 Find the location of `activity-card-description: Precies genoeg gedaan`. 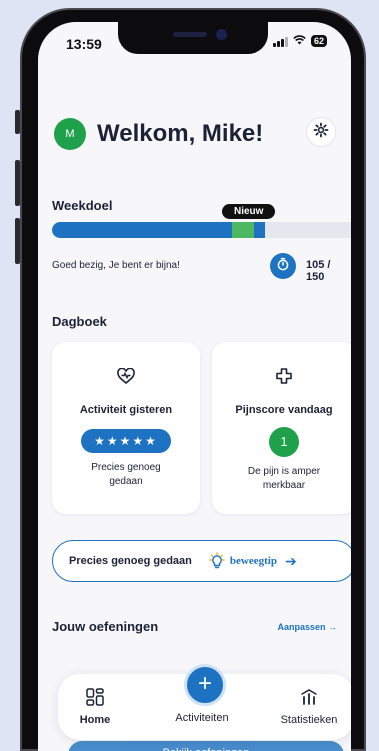

activity-card-description: Precies genoeg gedaan is located at coordinates (126, 474).